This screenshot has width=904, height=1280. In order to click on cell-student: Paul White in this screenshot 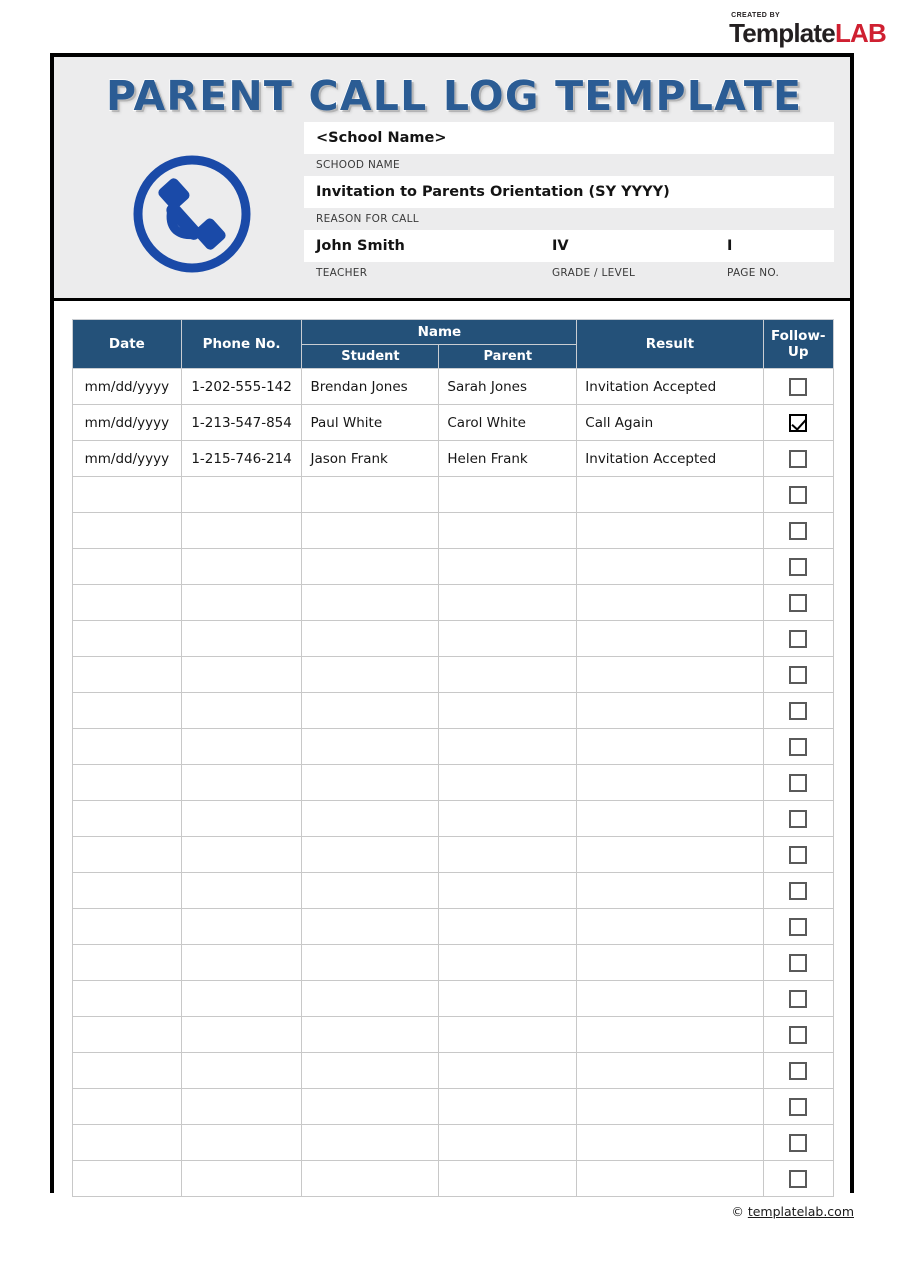, I will do `click(370, 422)`.